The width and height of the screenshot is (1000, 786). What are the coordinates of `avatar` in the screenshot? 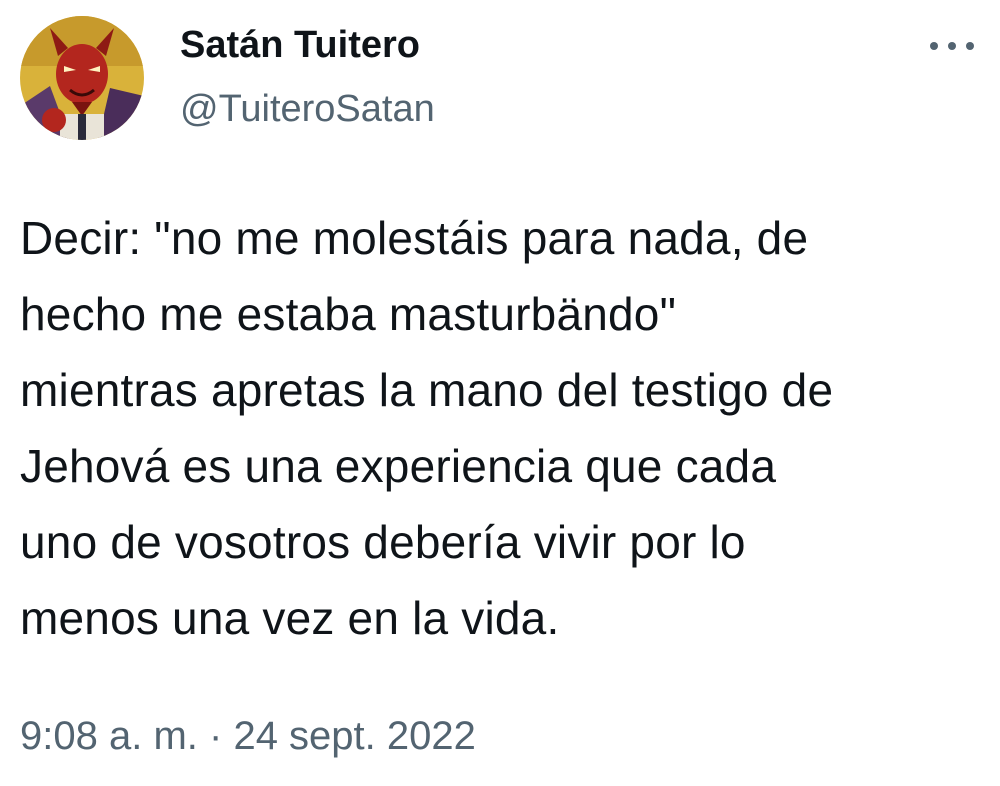 It's located at (82, 78).